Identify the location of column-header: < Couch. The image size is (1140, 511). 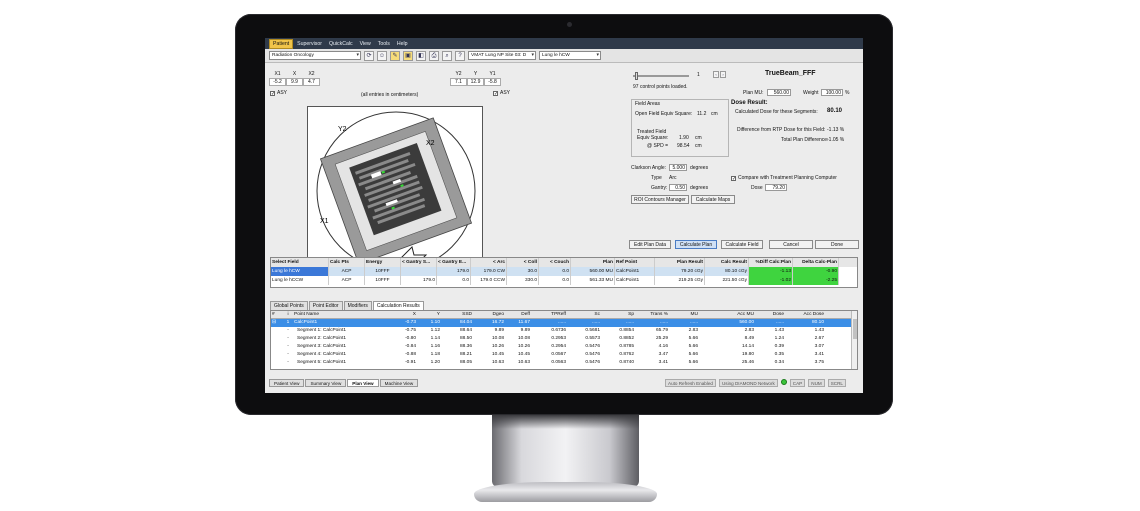
(555, 262).